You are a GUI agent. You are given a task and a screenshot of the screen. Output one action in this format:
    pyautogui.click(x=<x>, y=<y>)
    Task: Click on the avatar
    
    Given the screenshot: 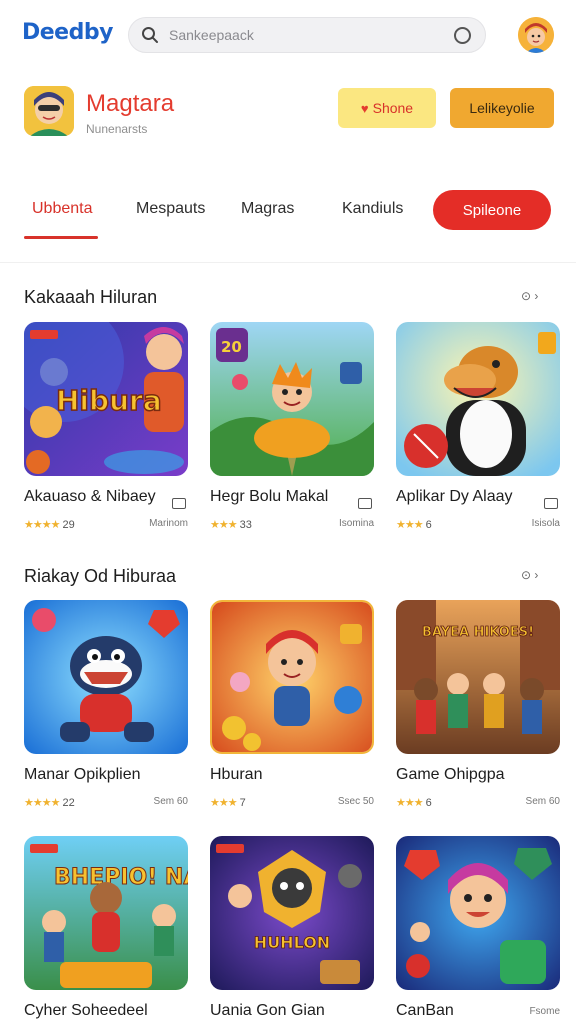 What is the action you would take?
    pyautogui.click(x=536, y=35)
    